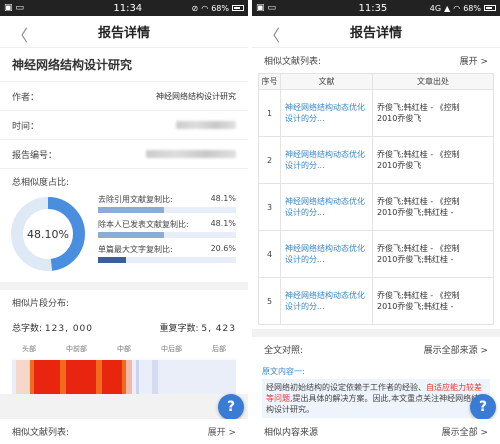 Image resolution: width=500 pixels, height=444 pixels. What do you see at coordinates (179, 329) in the screenshot?
I see `dup-chars-label: 重复字数:` at bounding box center [179, 329].